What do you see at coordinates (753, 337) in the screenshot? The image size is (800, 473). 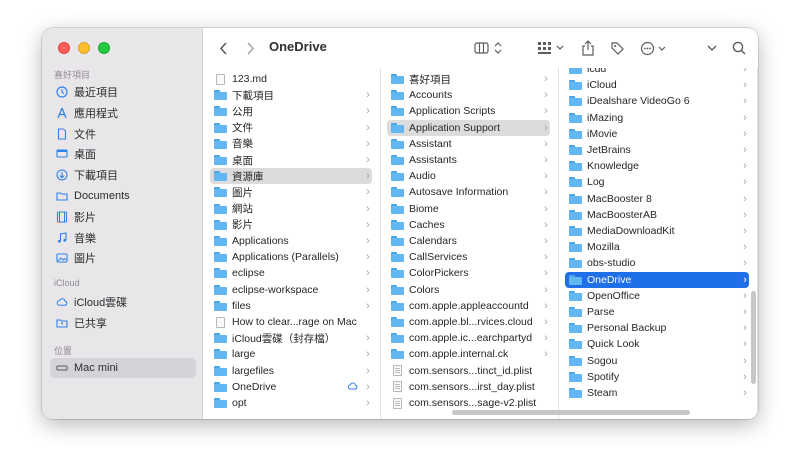 I see `vertical-scrollbar` at bounding box center [753, 337].